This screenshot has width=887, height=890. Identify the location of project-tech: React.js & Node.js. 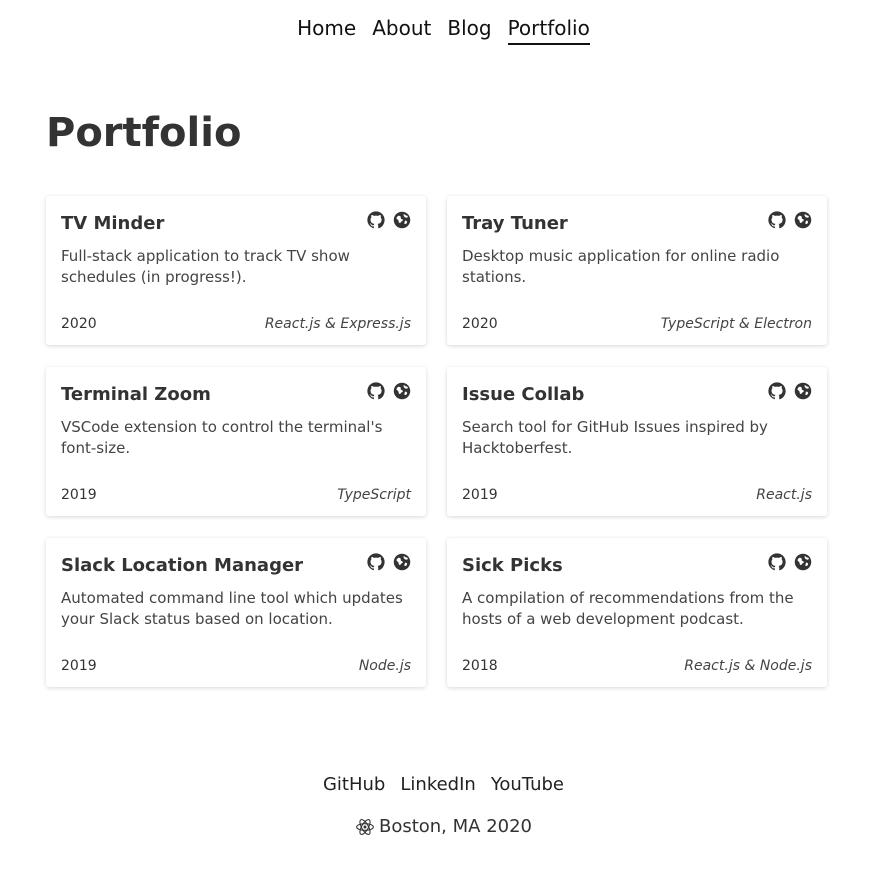
(748, 666).